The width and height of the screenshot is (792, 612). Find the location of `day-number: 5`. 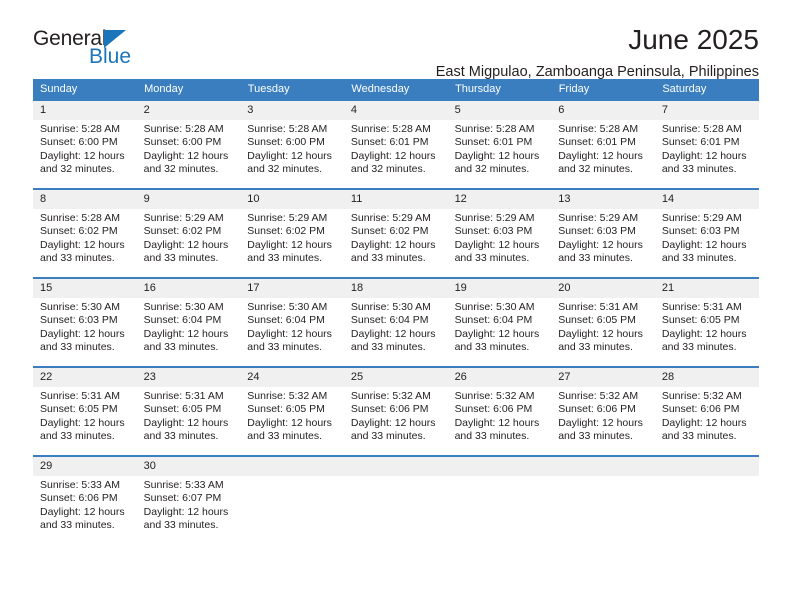

day-number: 5 is located at coordinates (499, 110).